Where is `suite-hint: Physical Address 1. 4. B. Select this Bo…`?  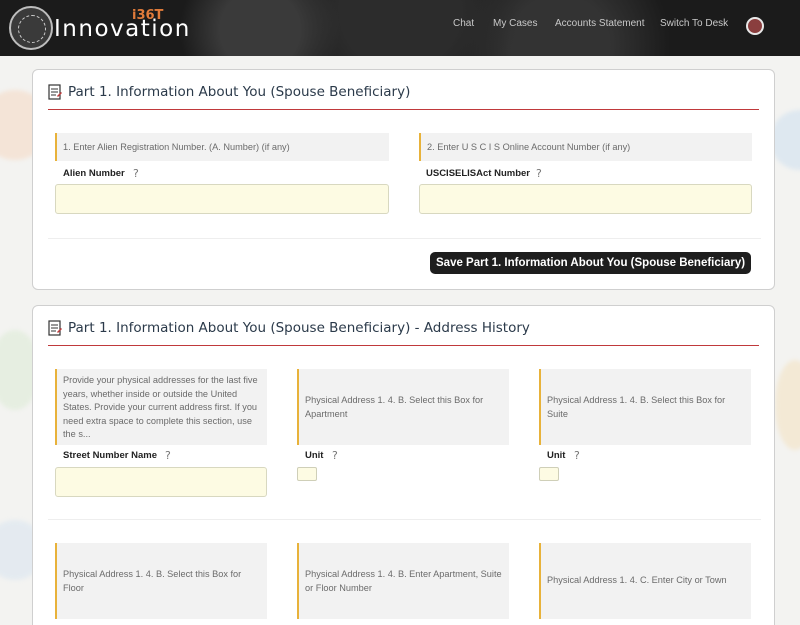
suite-hint: Physical Address 1. 4. B. Select this Bo… is located at coordinates (645, 407).